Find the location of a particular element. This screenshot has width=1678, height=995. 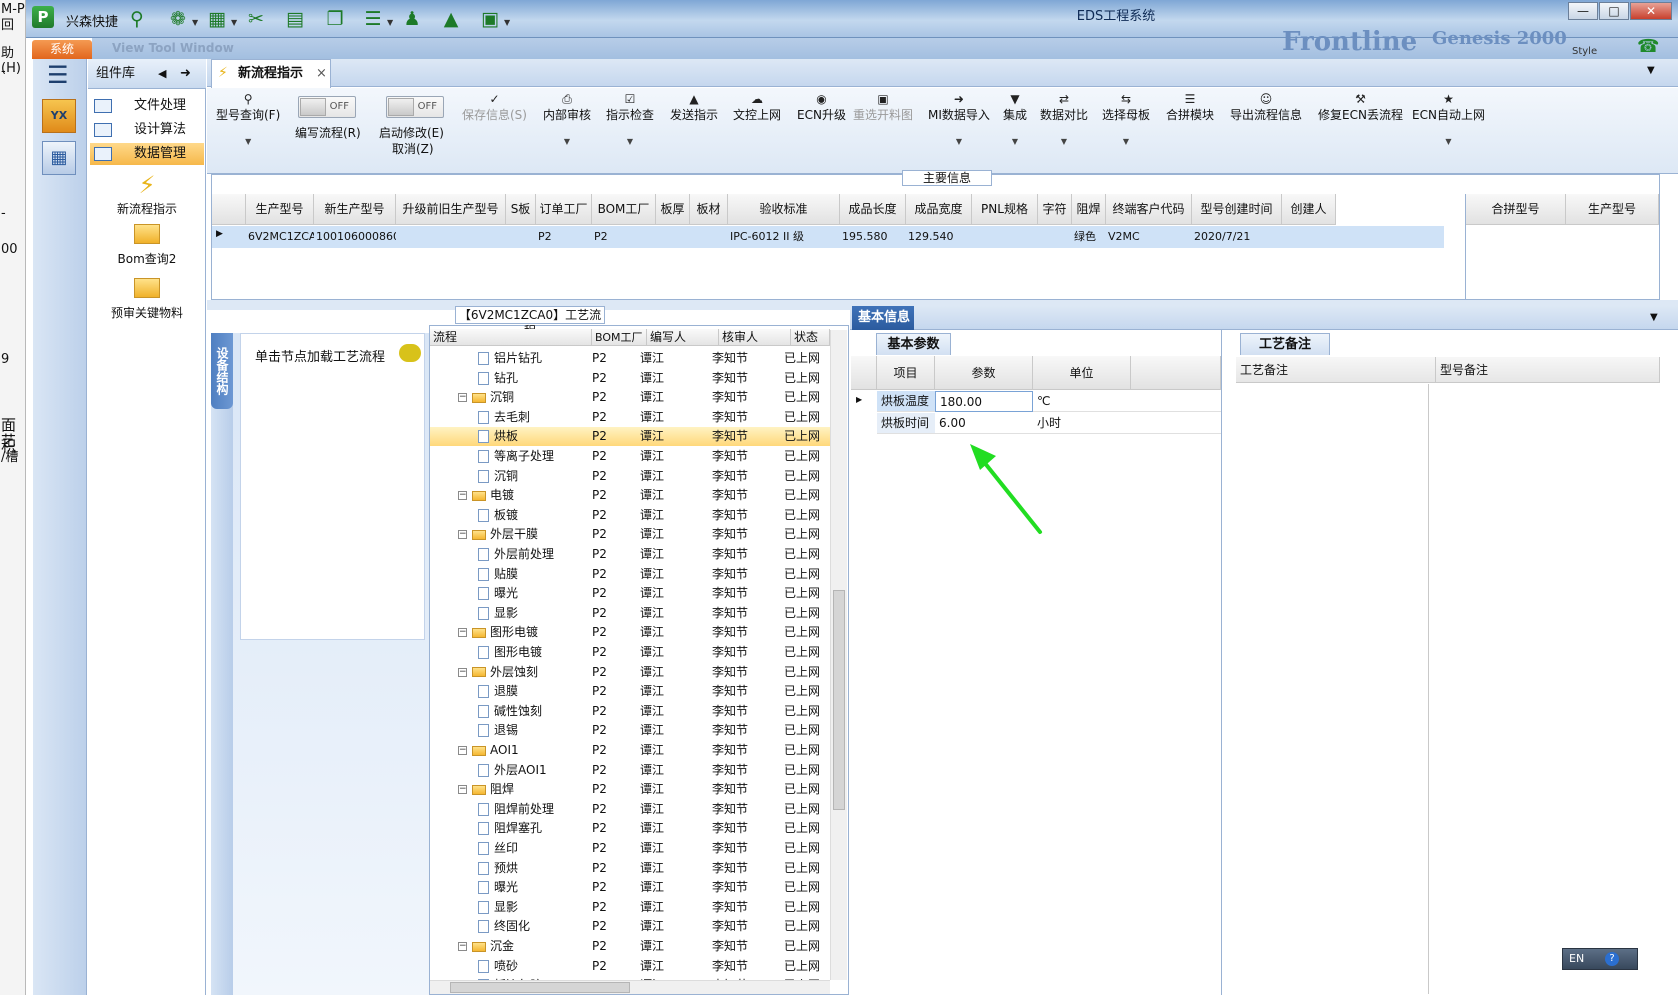

send-instruction-button: ▲ 发送指示 is located at coordinates (694, 107).